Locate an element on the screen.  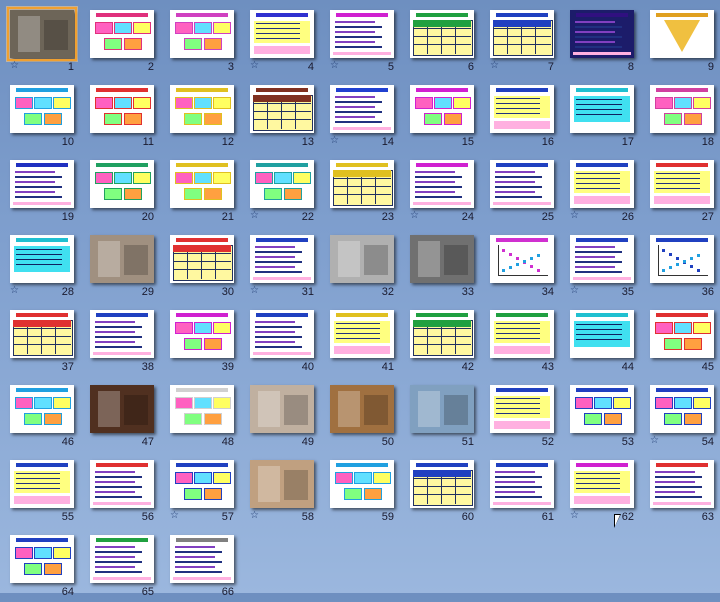
slide-thumbnail-cell: 7 ☆ is located at coordinates (522, 39).